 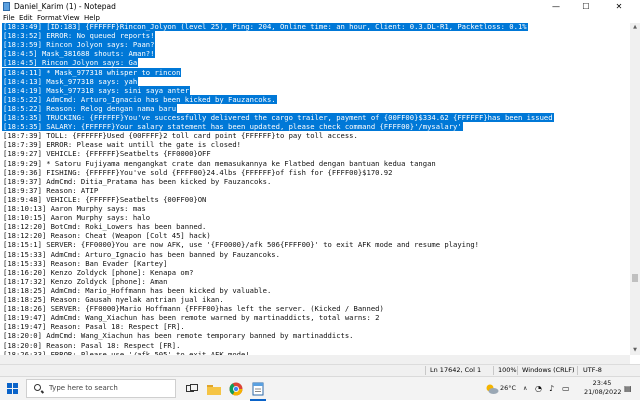 I want to click on text-line-content: [18:5:22] Reason: Relog dengan nama baru, so click(x=90, y=108).